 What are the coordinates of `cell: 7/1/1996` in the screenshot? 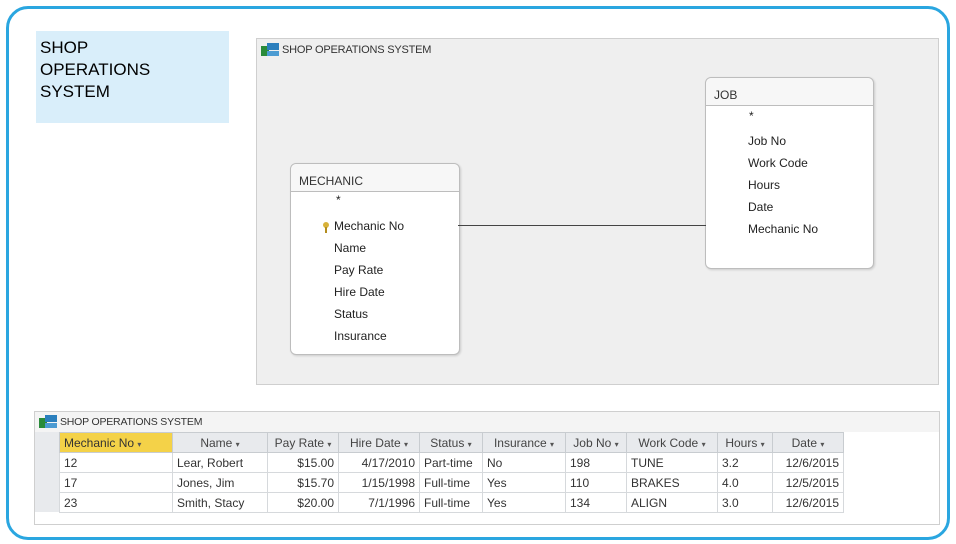 It's located at (379, 502).